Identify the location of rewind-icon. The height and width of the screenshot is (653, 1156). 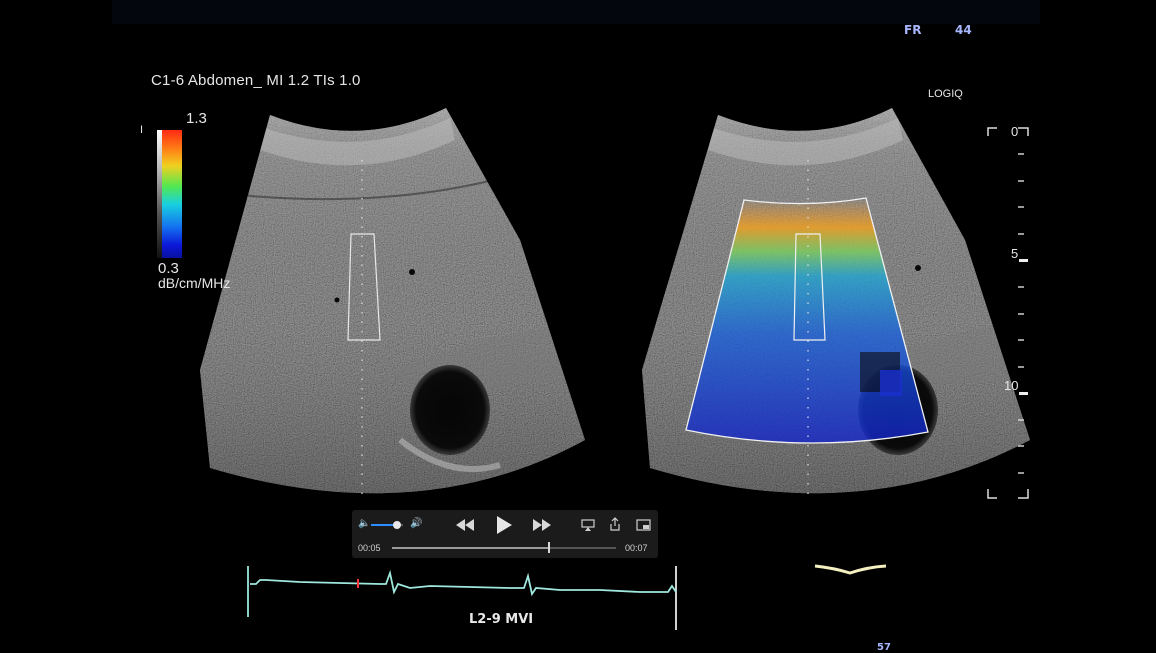
(466, 525).